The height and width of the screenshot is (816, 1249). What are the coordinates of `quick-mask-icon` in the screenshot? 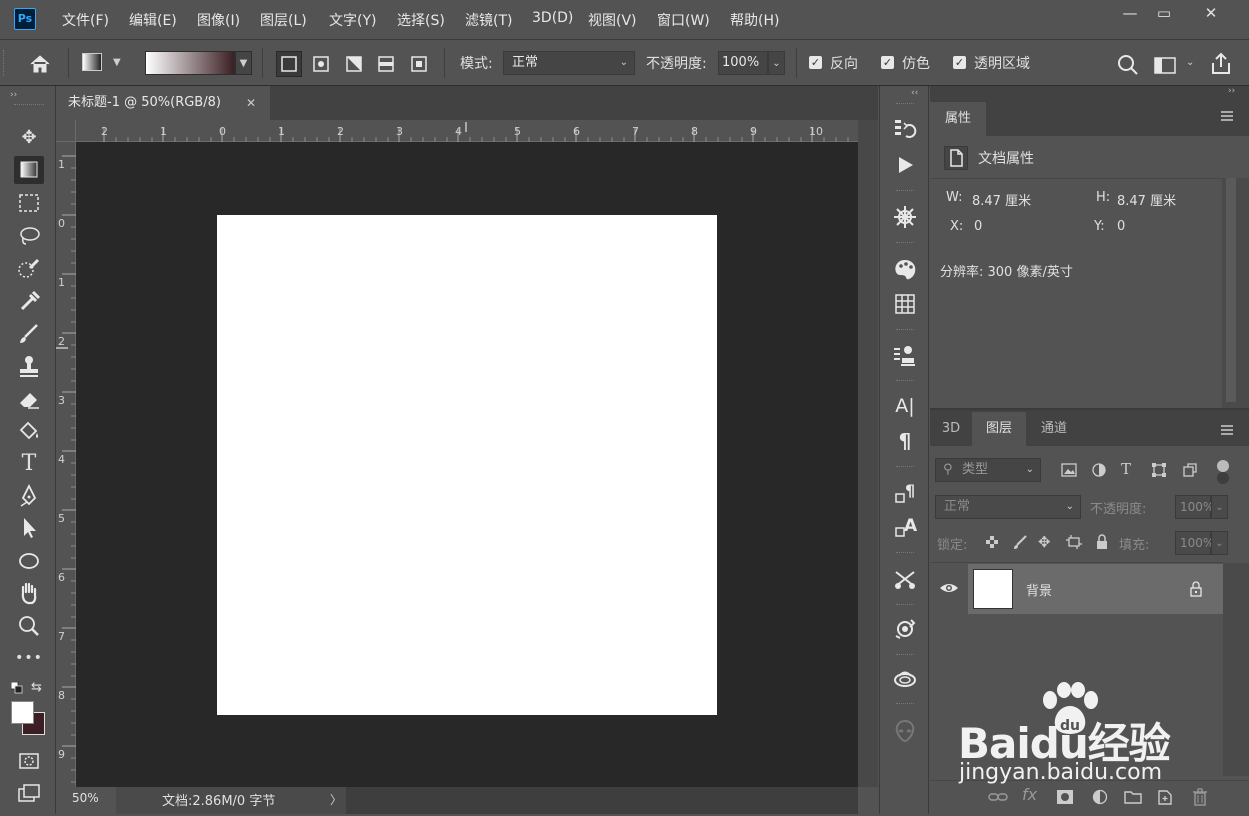 It's located at (29, 761).